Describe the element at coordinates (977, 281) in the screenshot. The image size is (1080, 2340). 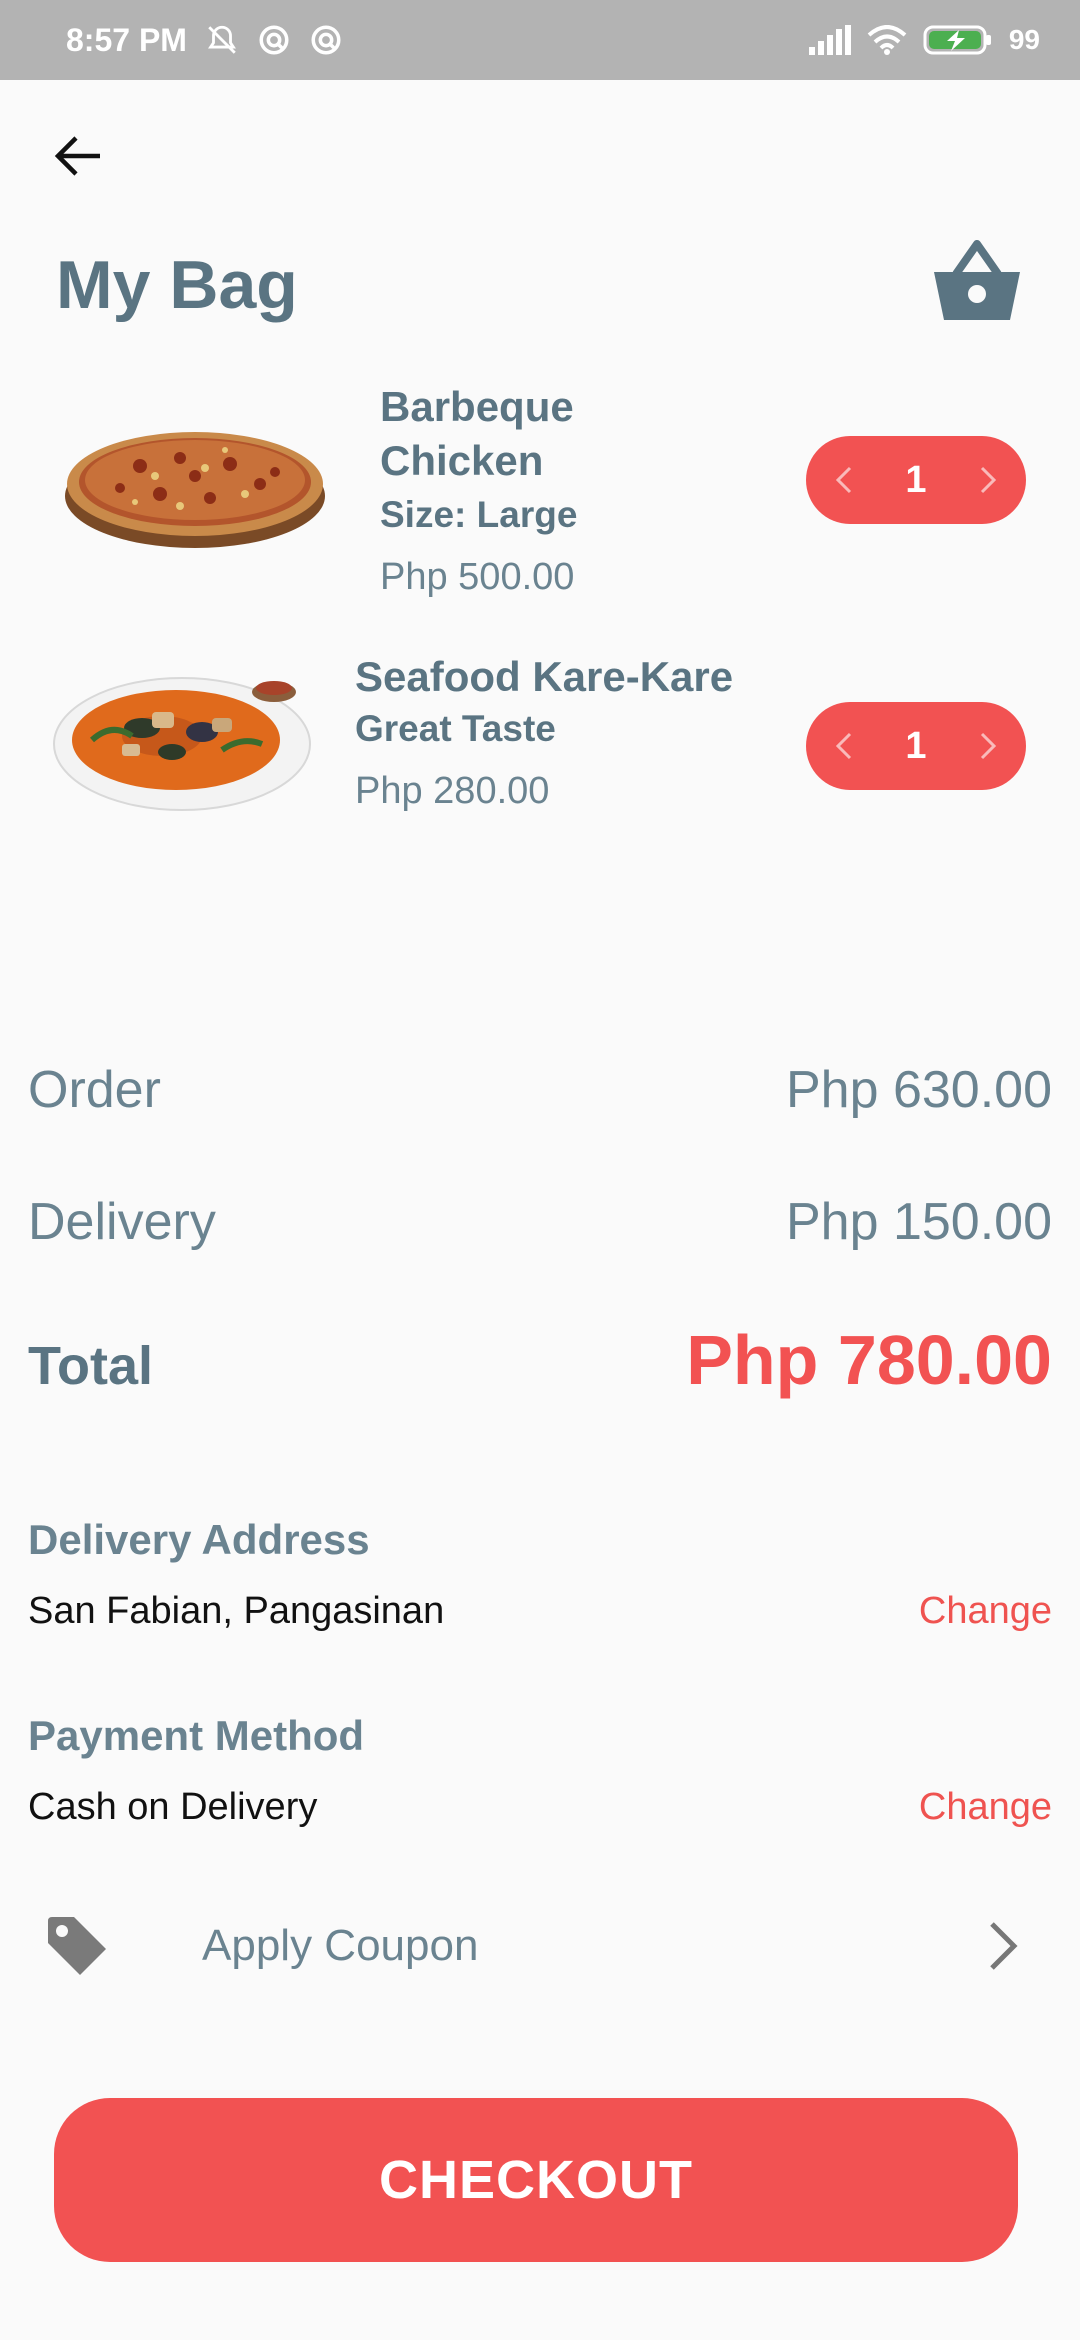
I see `basket-icon` at that location.